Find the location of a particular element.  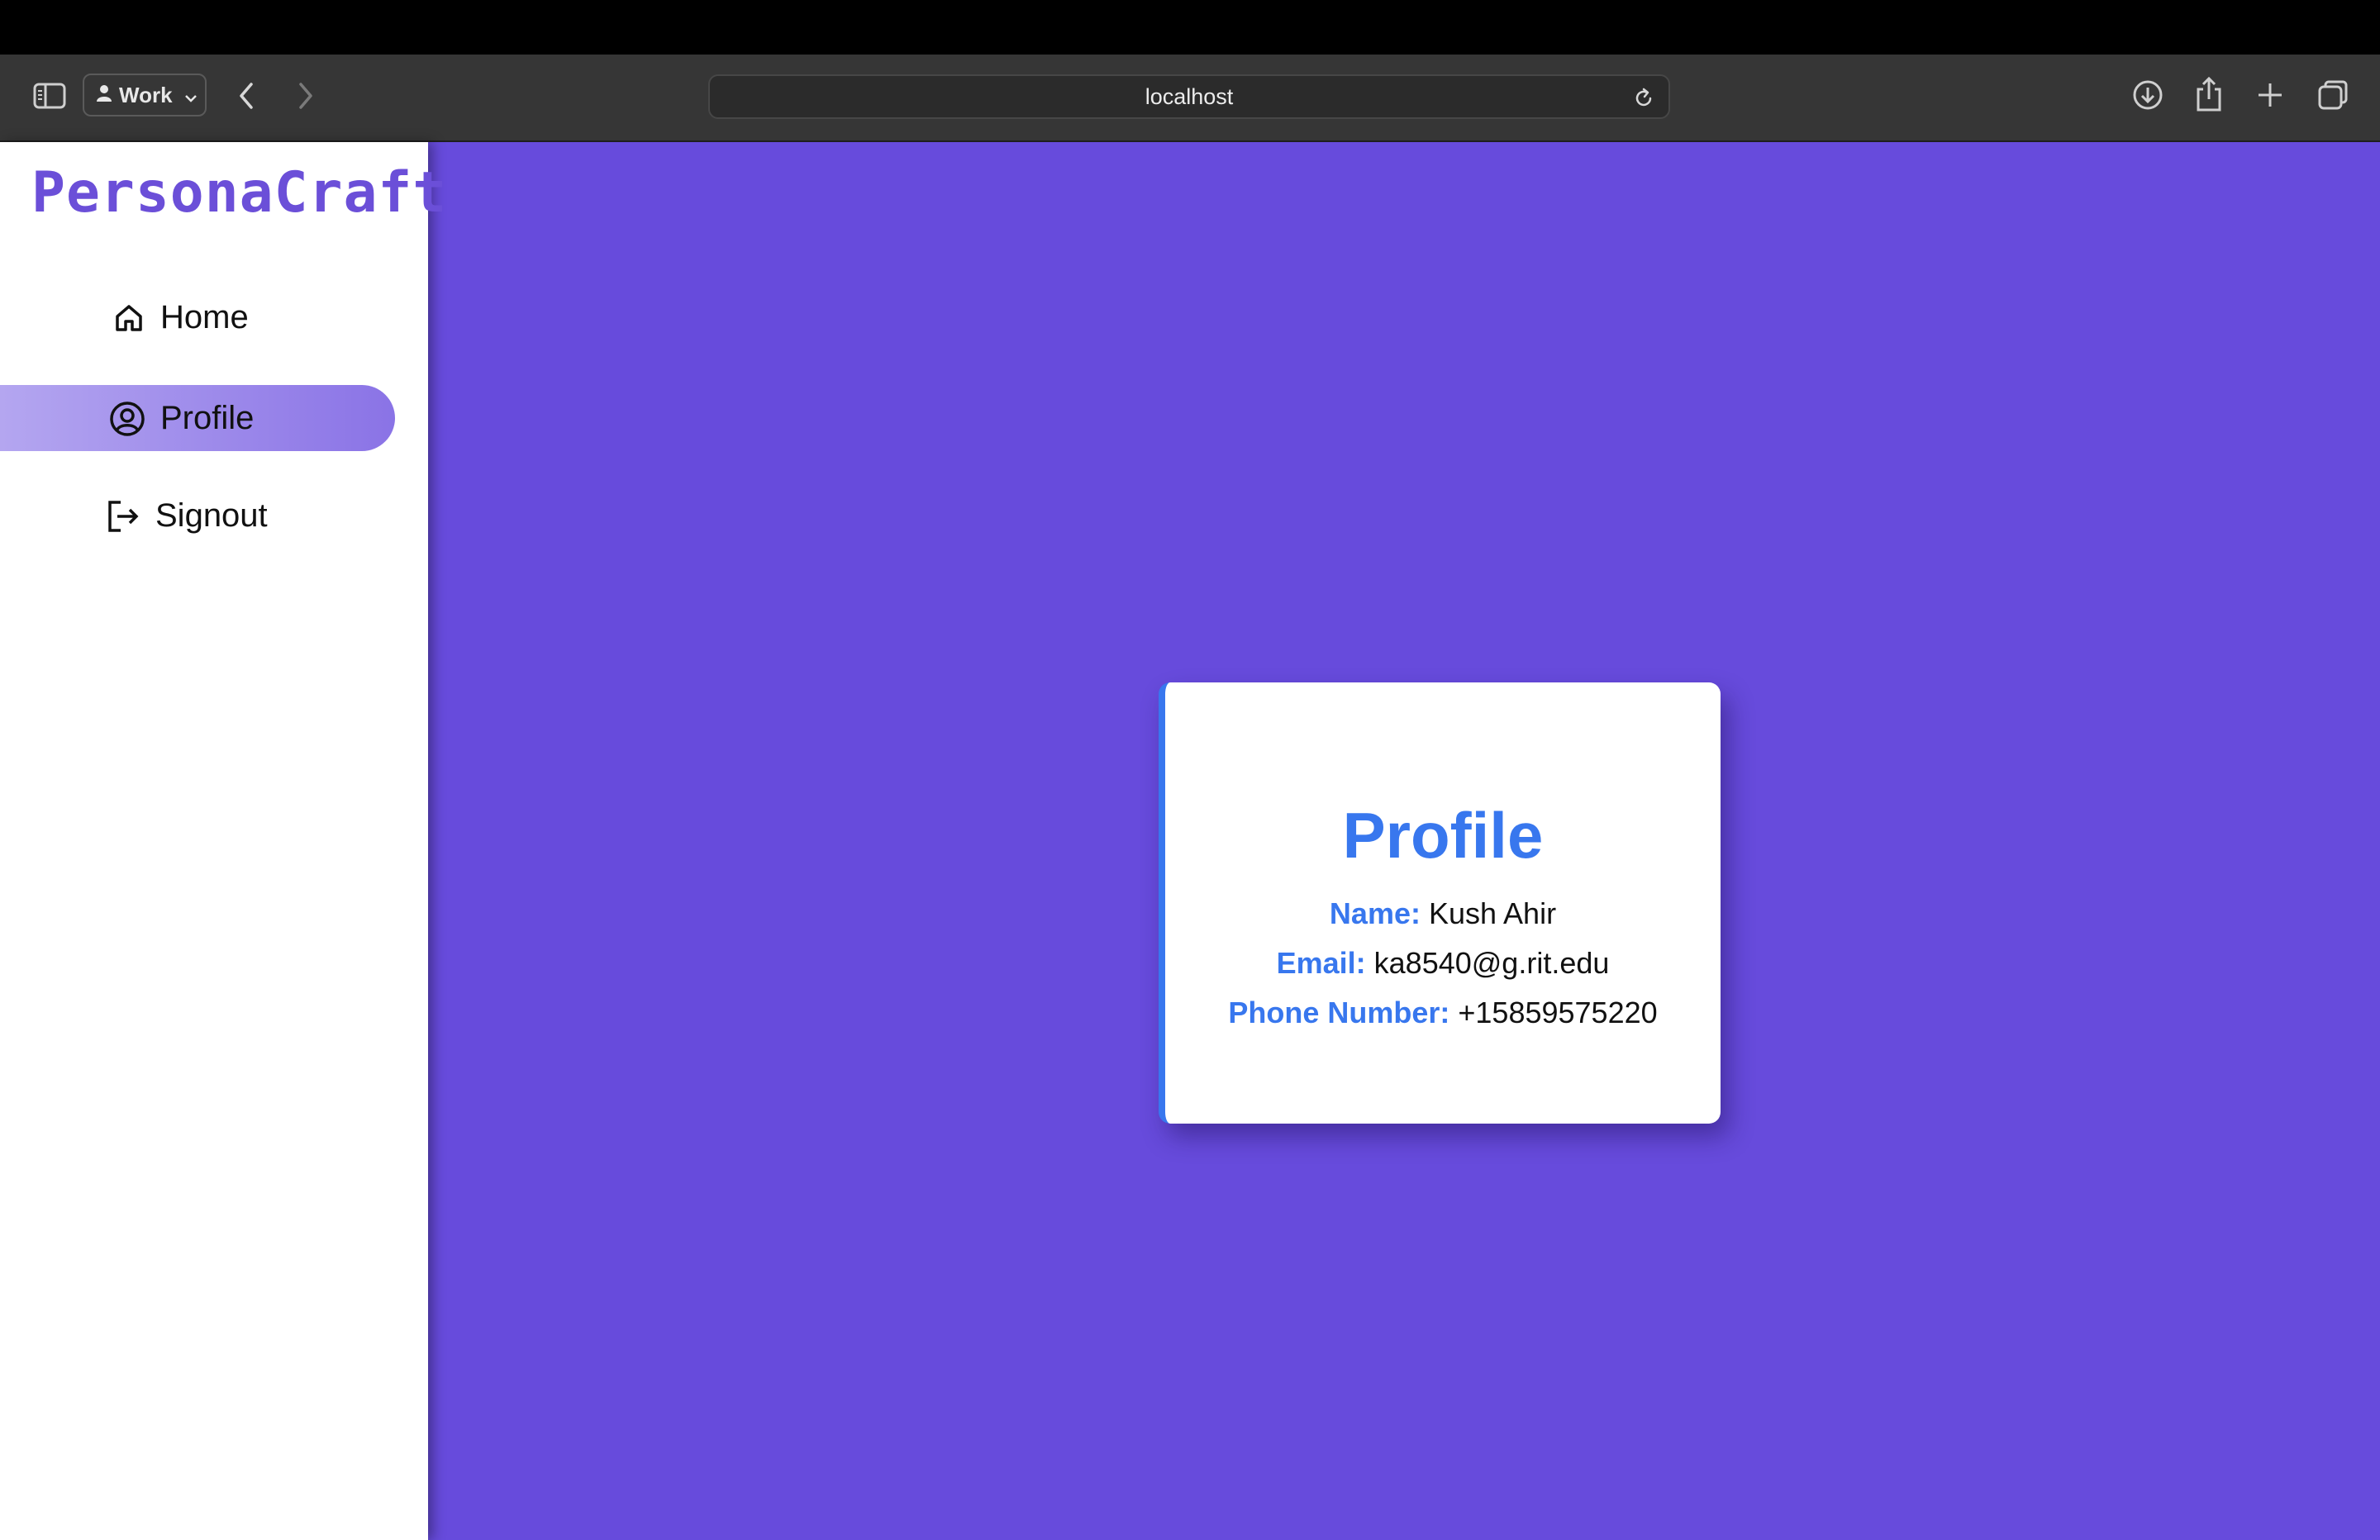

field-label: Name: is located at coordinates (1375, 913).